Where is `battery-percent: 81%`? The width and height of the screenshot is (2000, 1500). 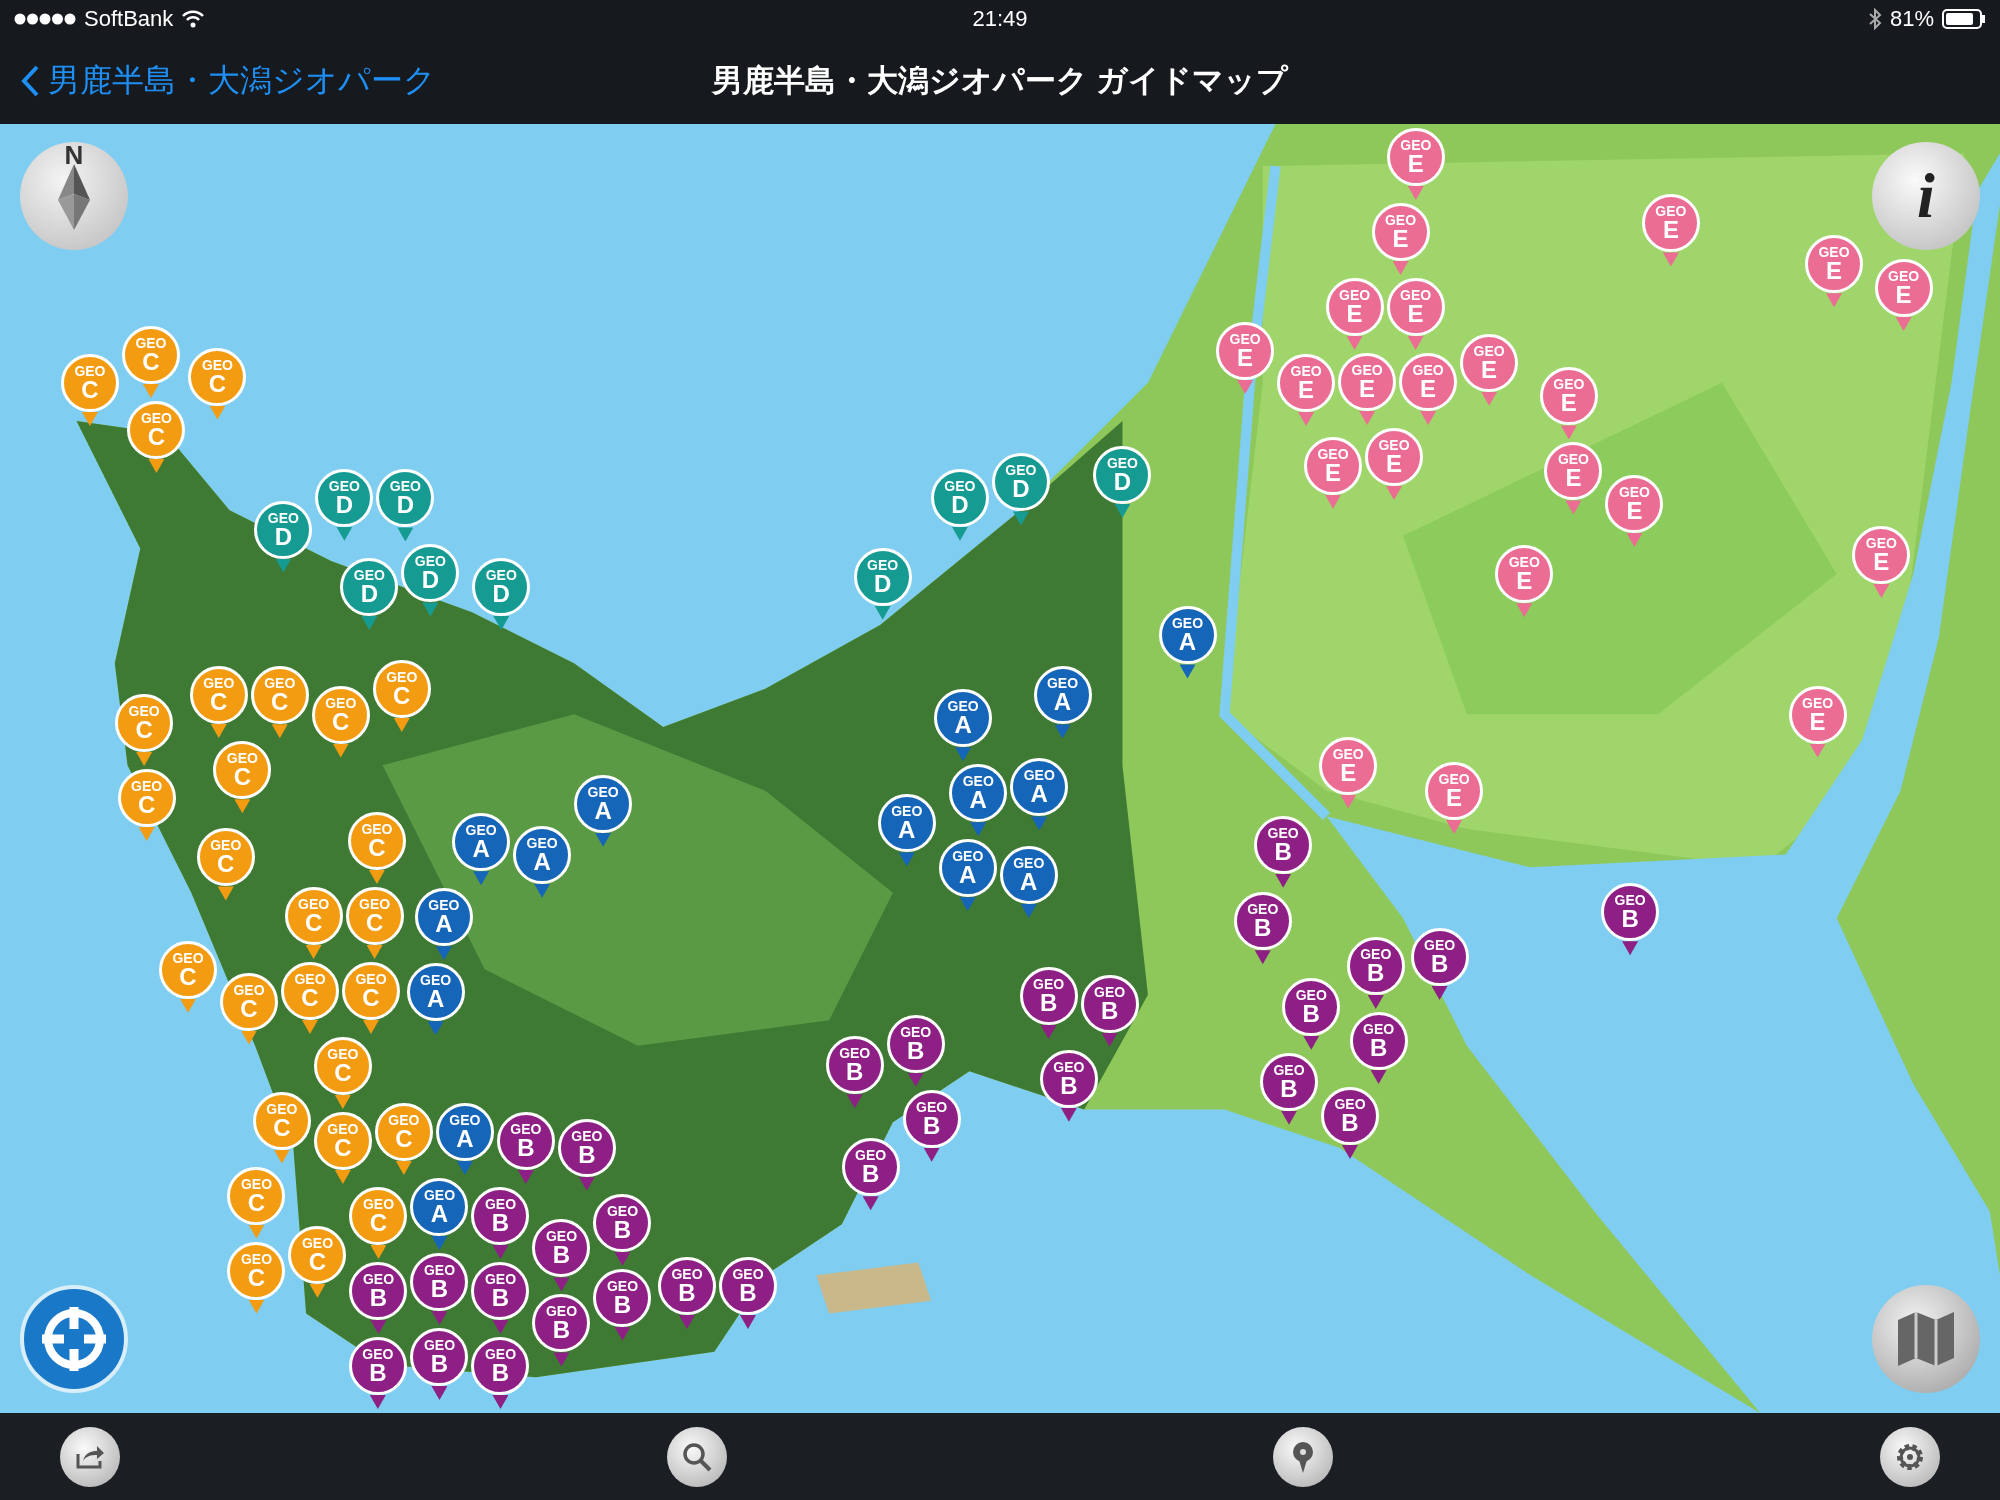
battery-percent: 81% is located at coordinates (1911, 19).